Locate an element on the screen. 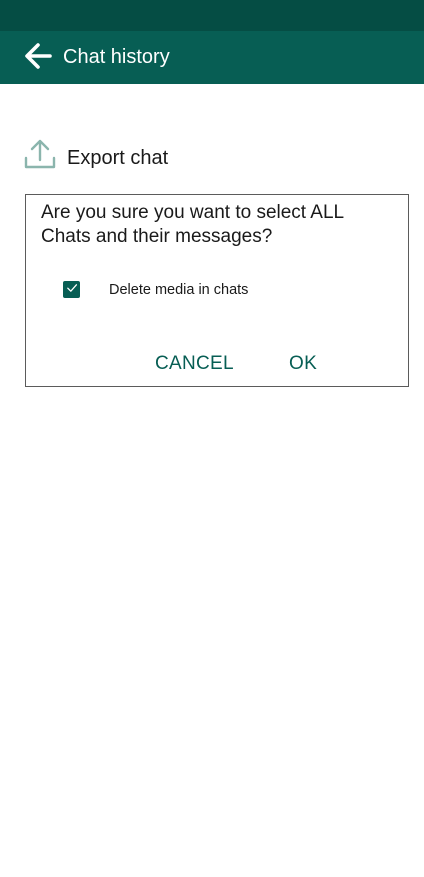 Image resolution: width=424 pixels, height=877 pixels. delete-media-checkbox is located at coordinates (71, 289).